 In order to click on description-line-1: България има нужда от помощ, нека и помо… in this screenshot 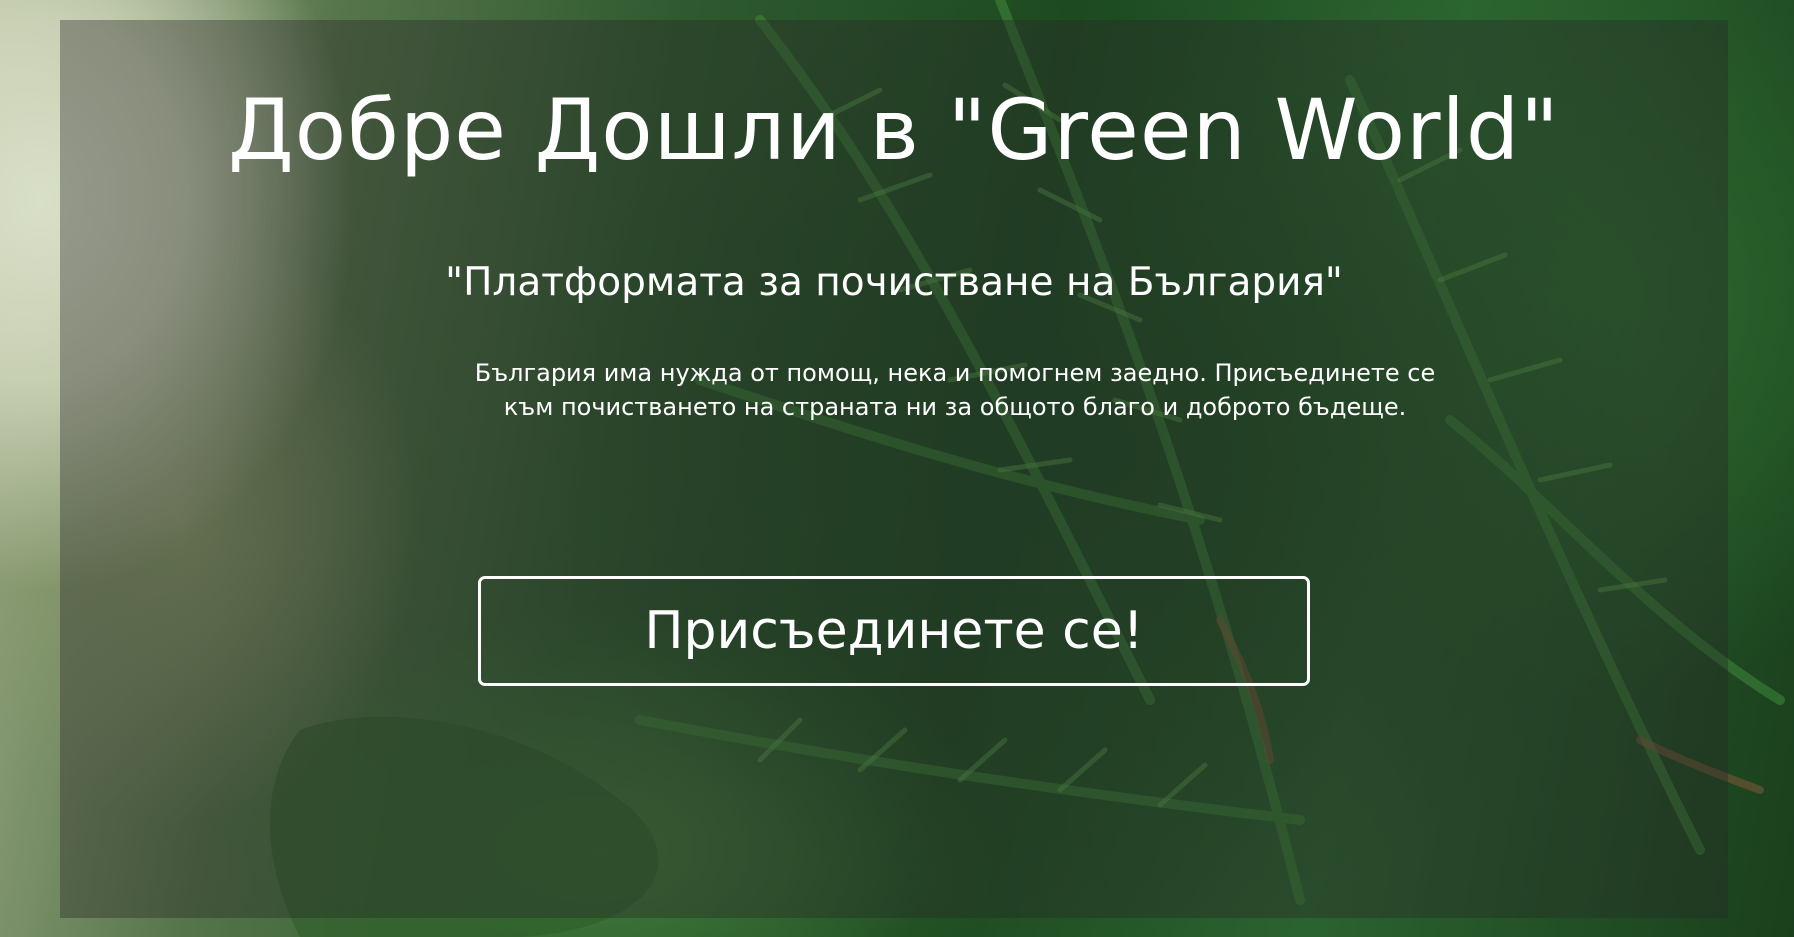, I will do `click(955, 373)`.